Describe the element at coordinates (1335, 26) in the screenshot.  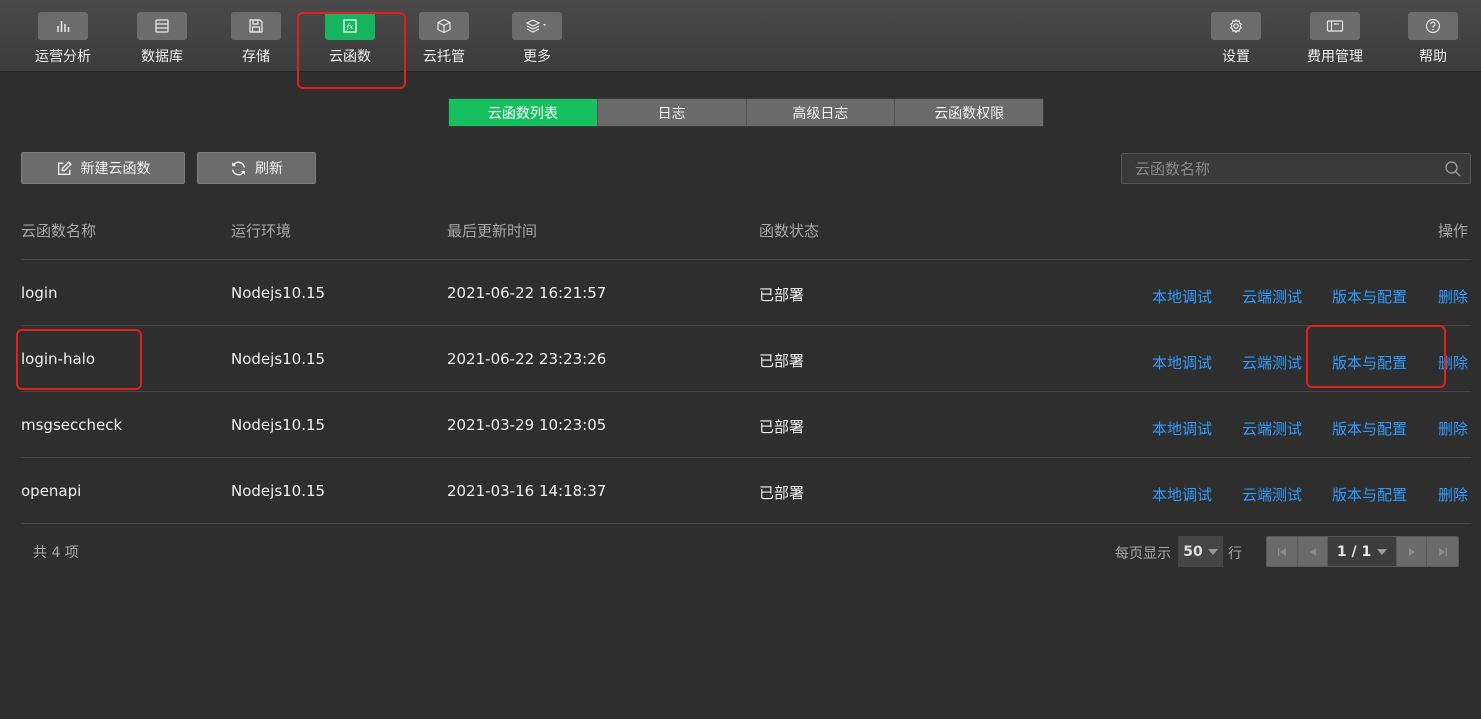
I see `billing-icon` at that location.